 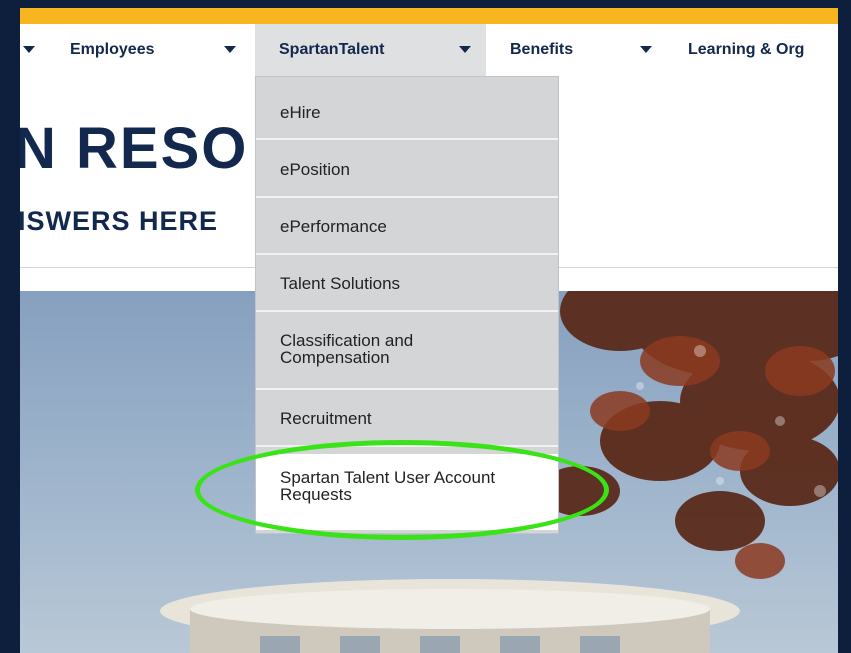 I want to click on menu-item-label-line2: Requests, so click(x=316, y=494).